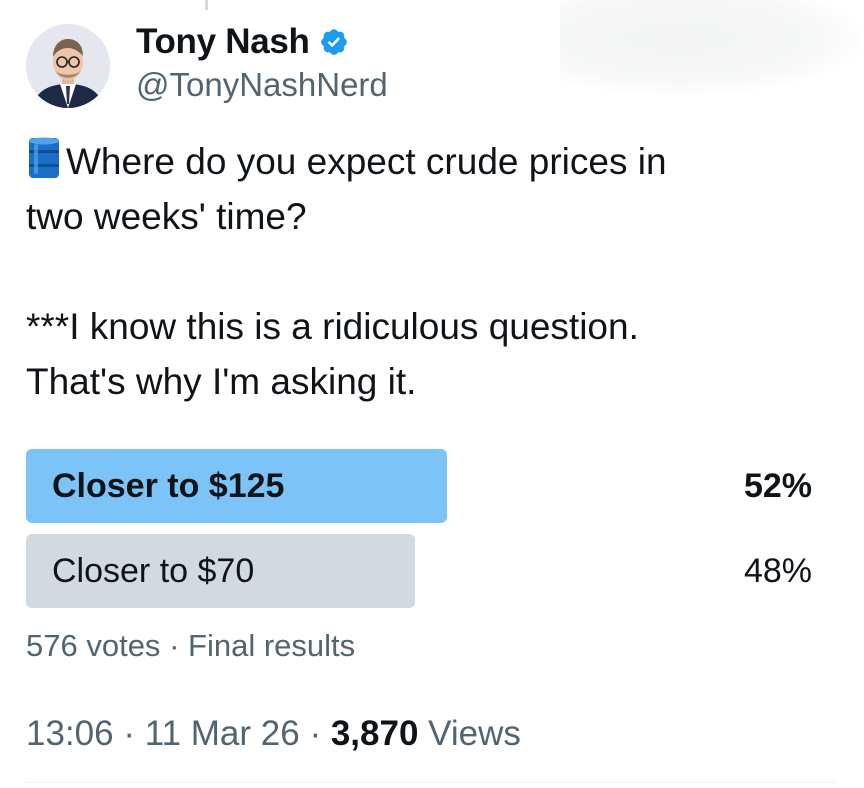 The image size is (864, 788). Describe the element at coordinates (93, 645) in the screenshot. I see `poll-vote-count: 576 votes` at that location.